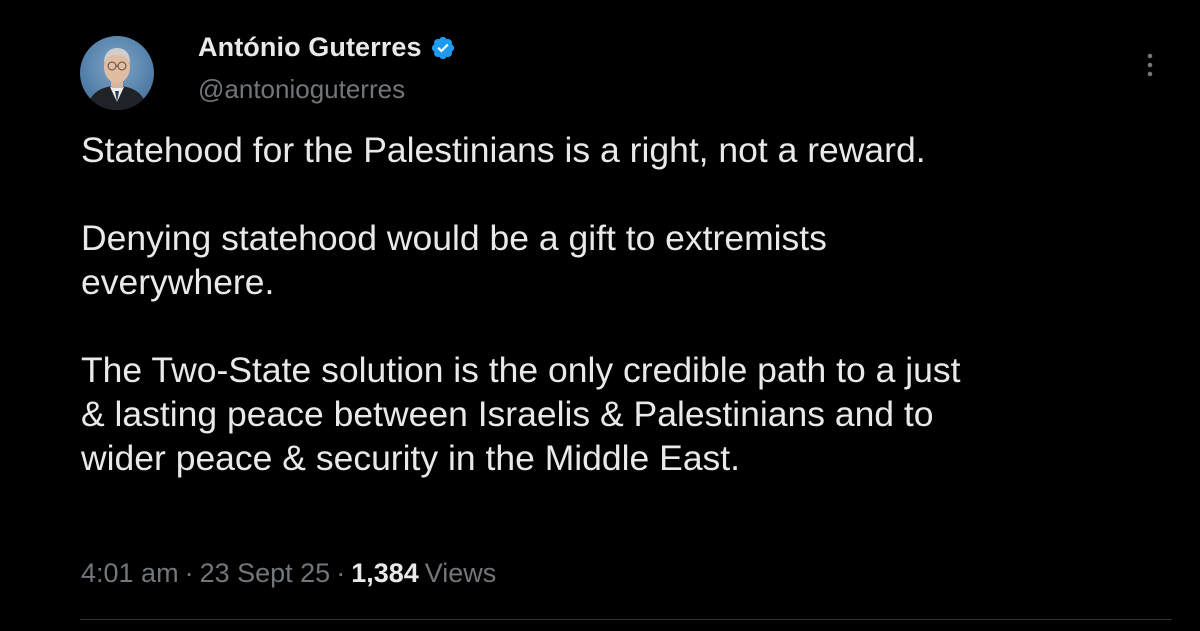 The height and width of the screenshot is (631, 1200). I want to click on divider, so click(626, 619).